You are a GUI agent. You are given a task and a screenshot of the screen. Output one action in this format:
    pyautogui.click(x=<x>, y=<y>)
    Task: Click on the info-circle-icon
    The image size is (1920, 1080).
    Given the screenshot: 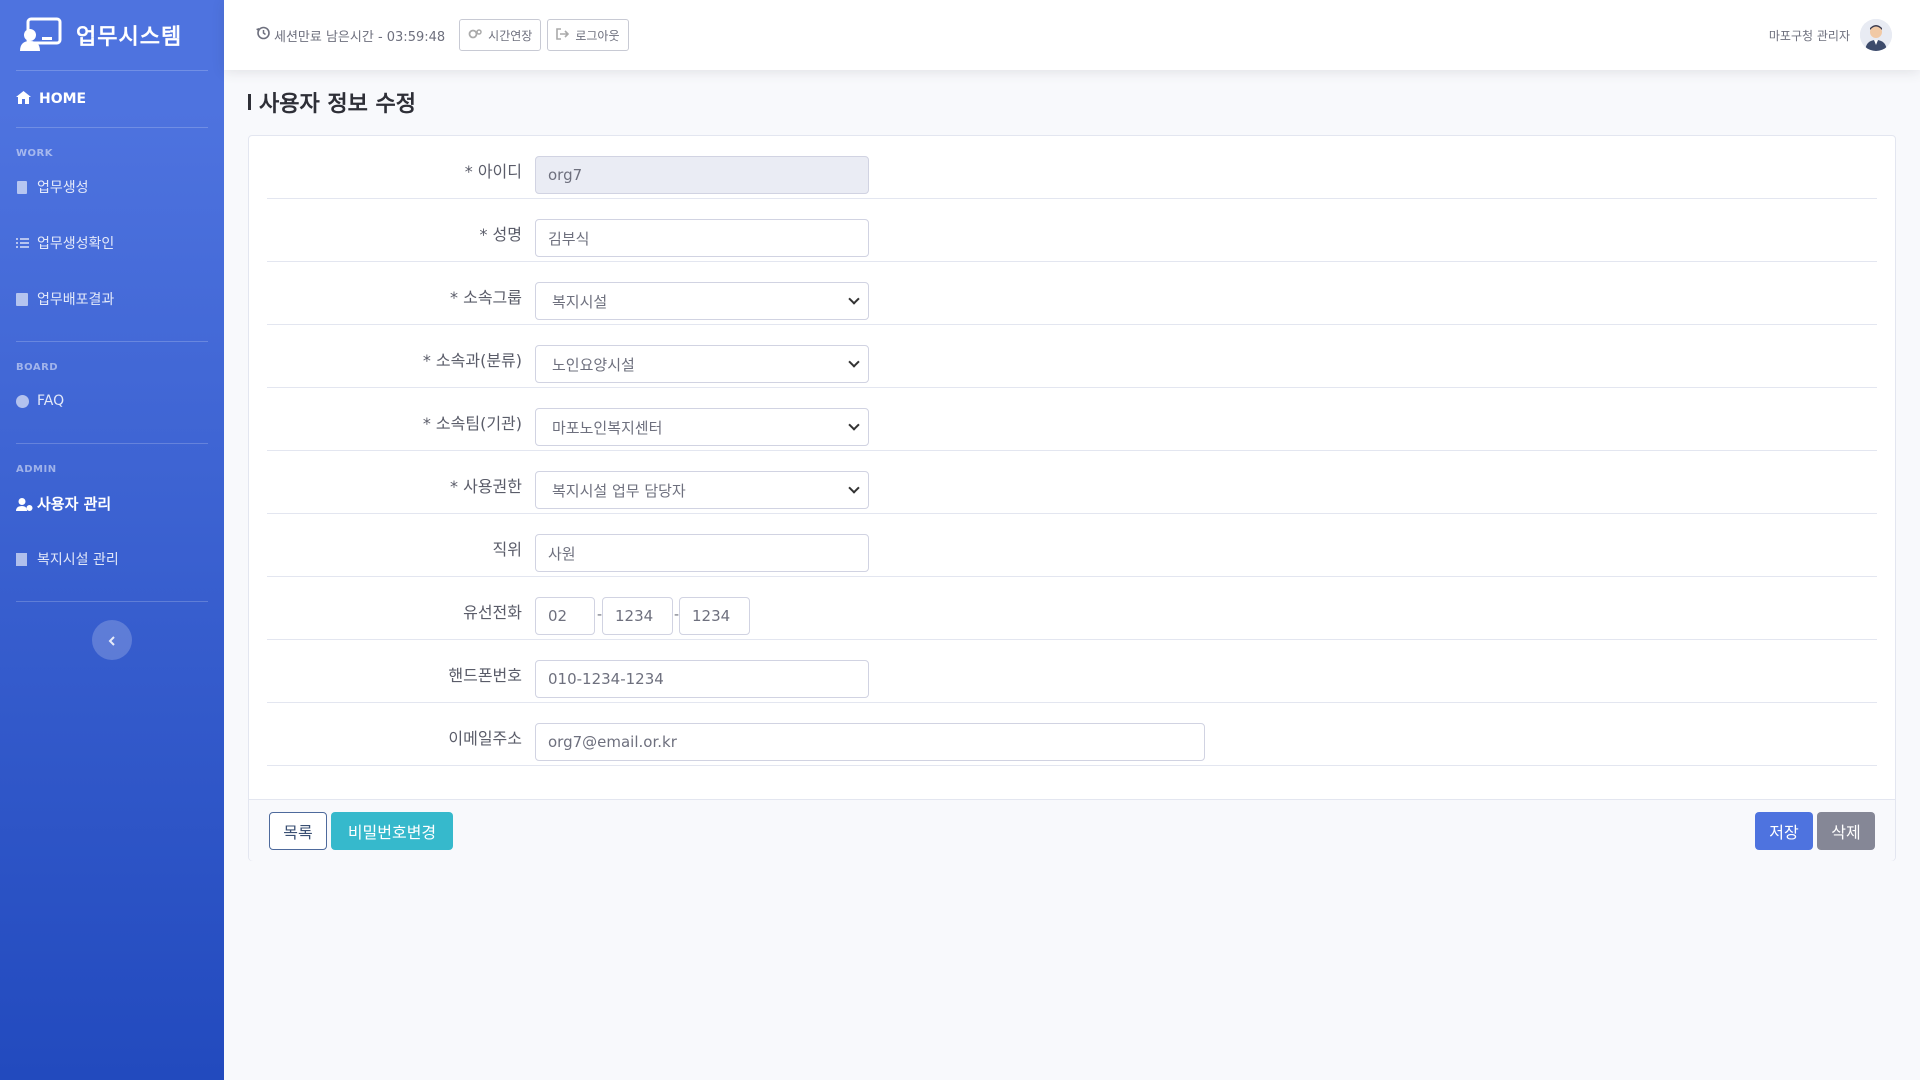 What is the action you would take?
    pyautogui.click(x=22, y=401)
    